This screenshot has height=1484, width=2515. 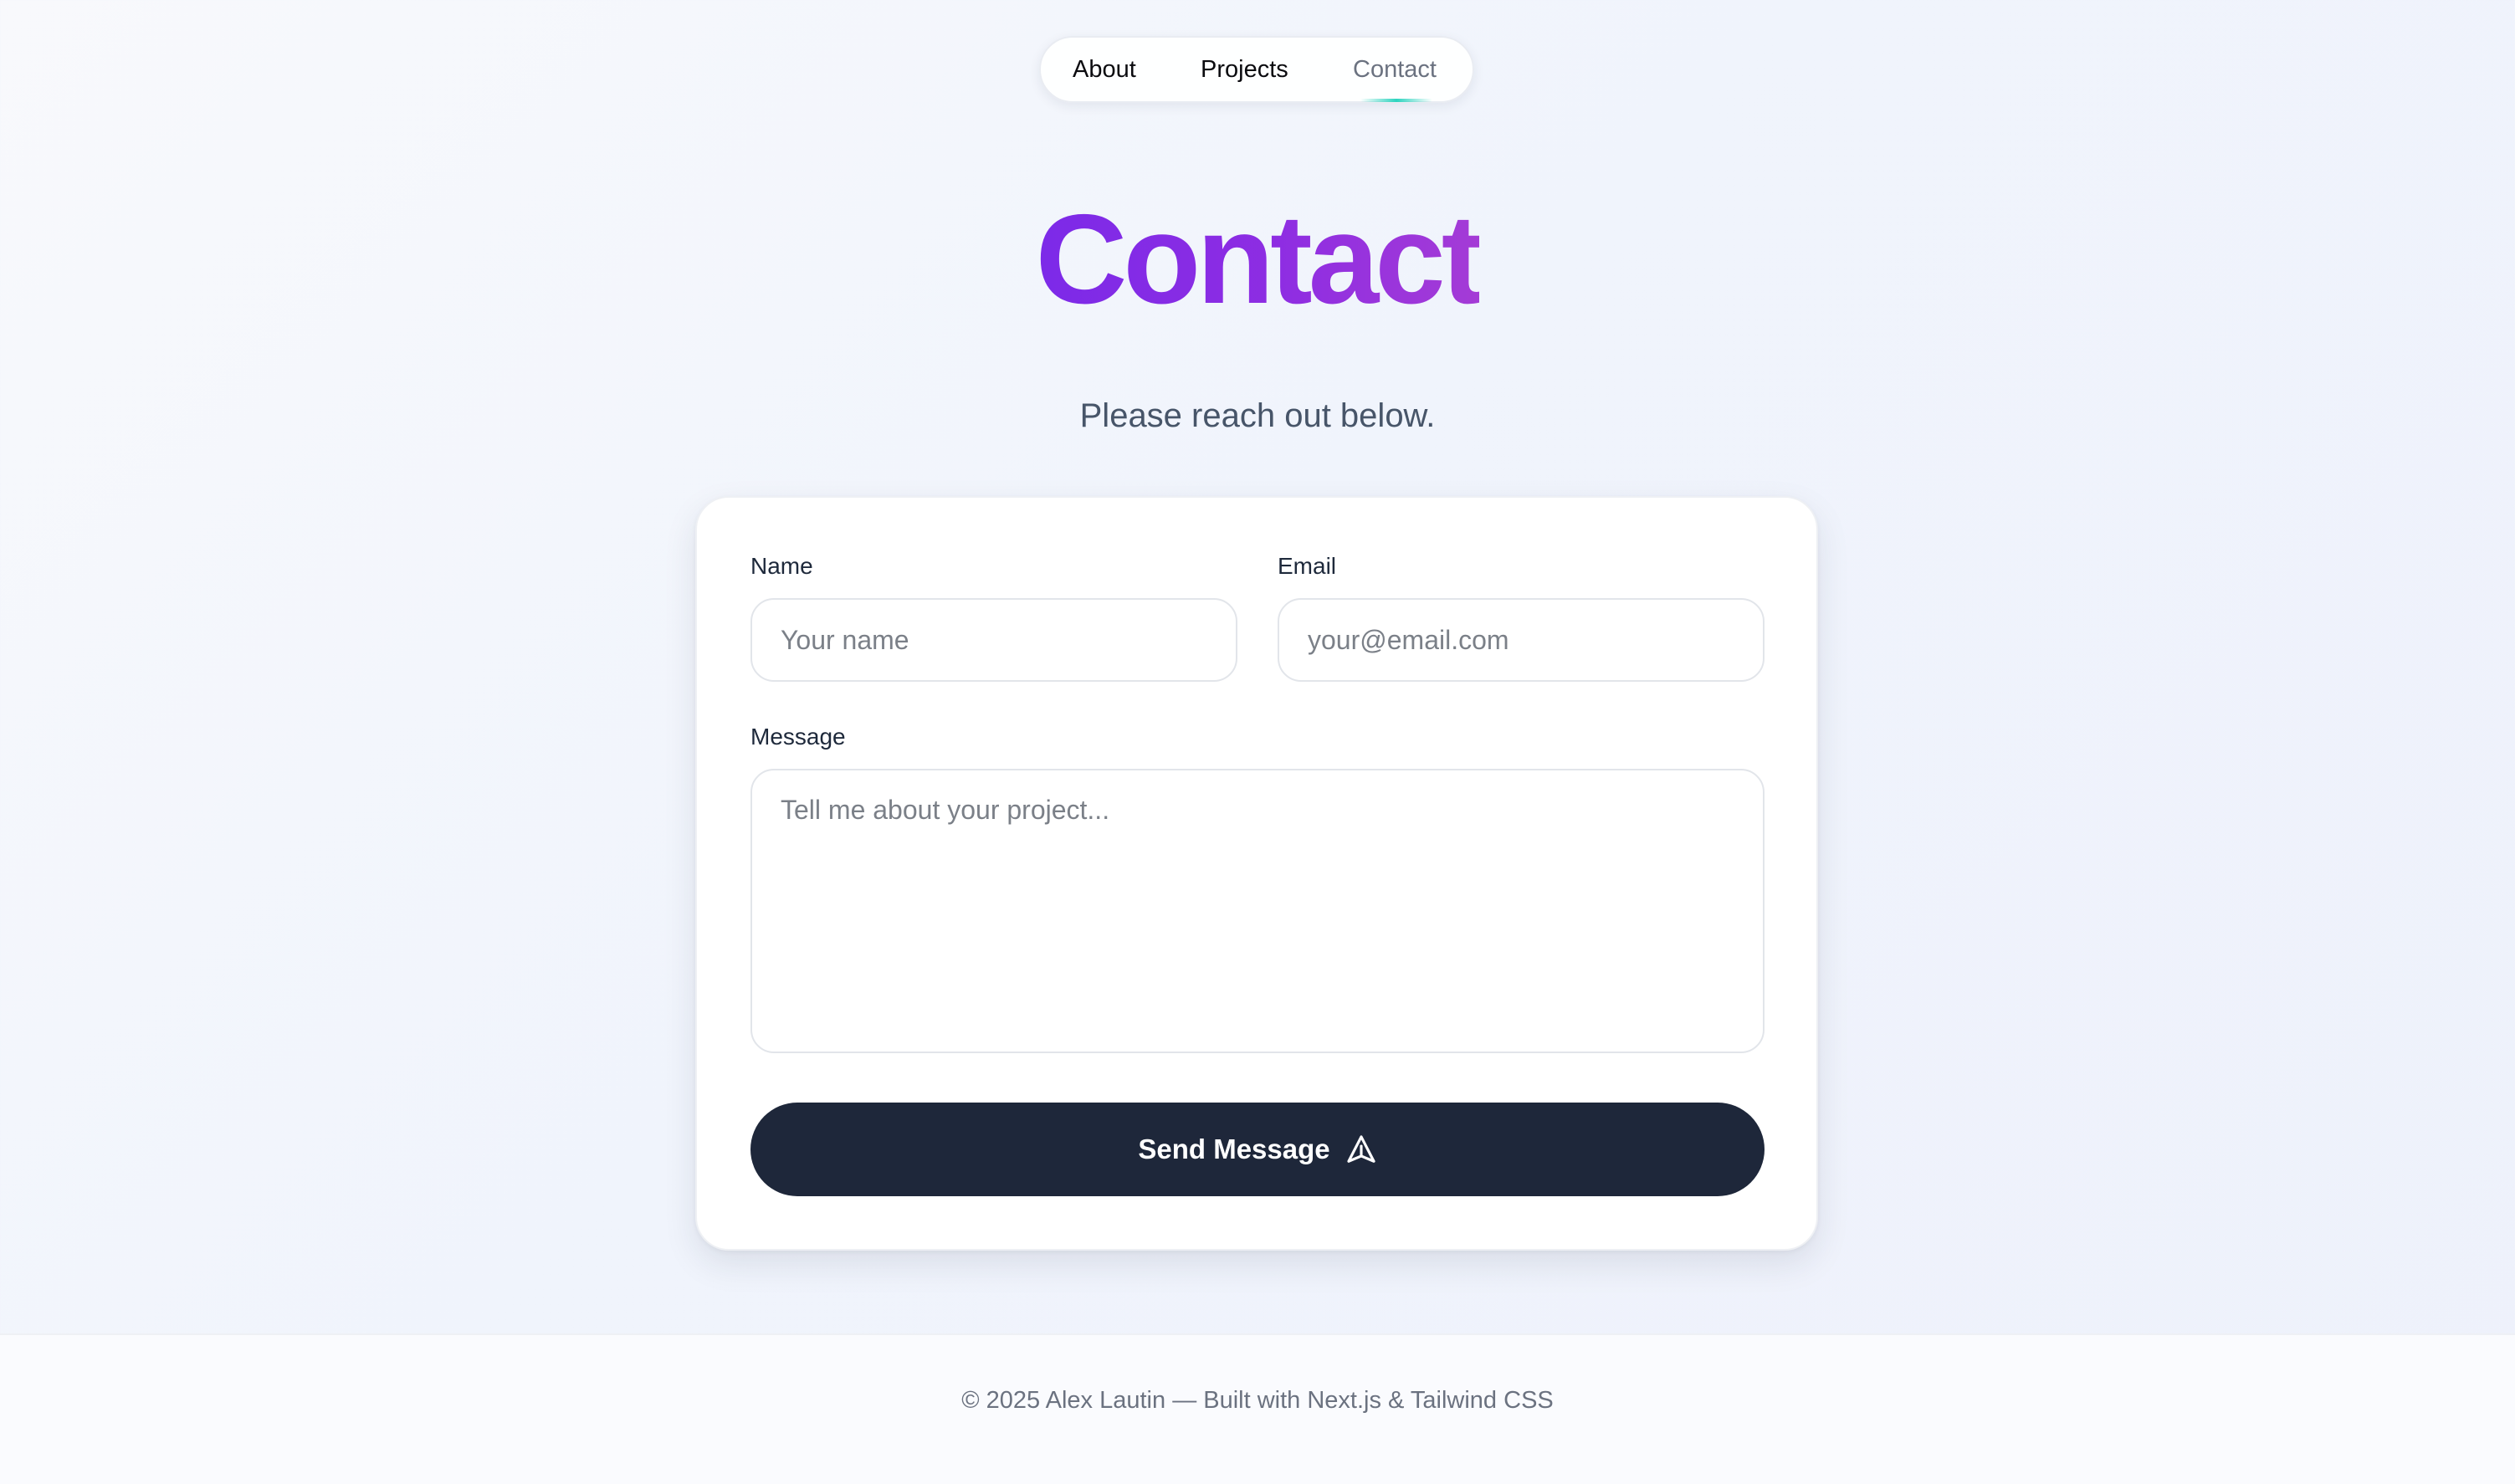 I want to click on name-input, so click(x=994, y=640).